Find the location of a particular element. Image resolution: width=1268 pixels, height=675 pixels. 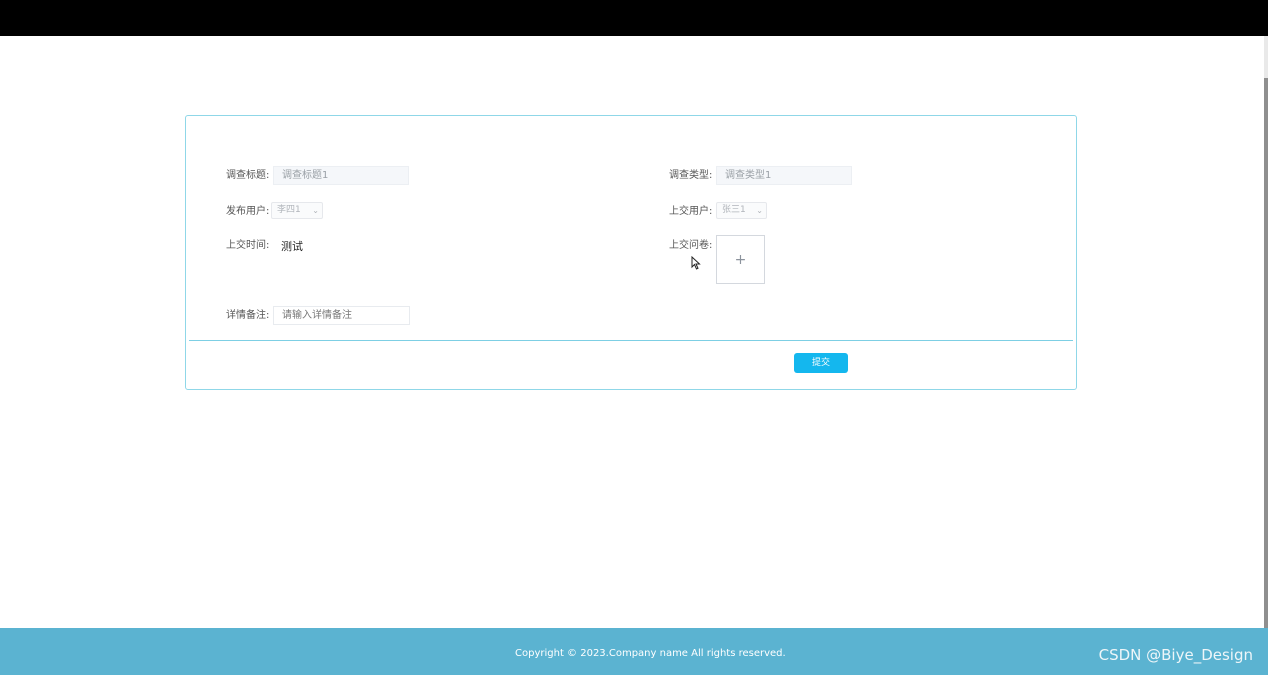

browser-top-bar is located at coordinates (634, 18).